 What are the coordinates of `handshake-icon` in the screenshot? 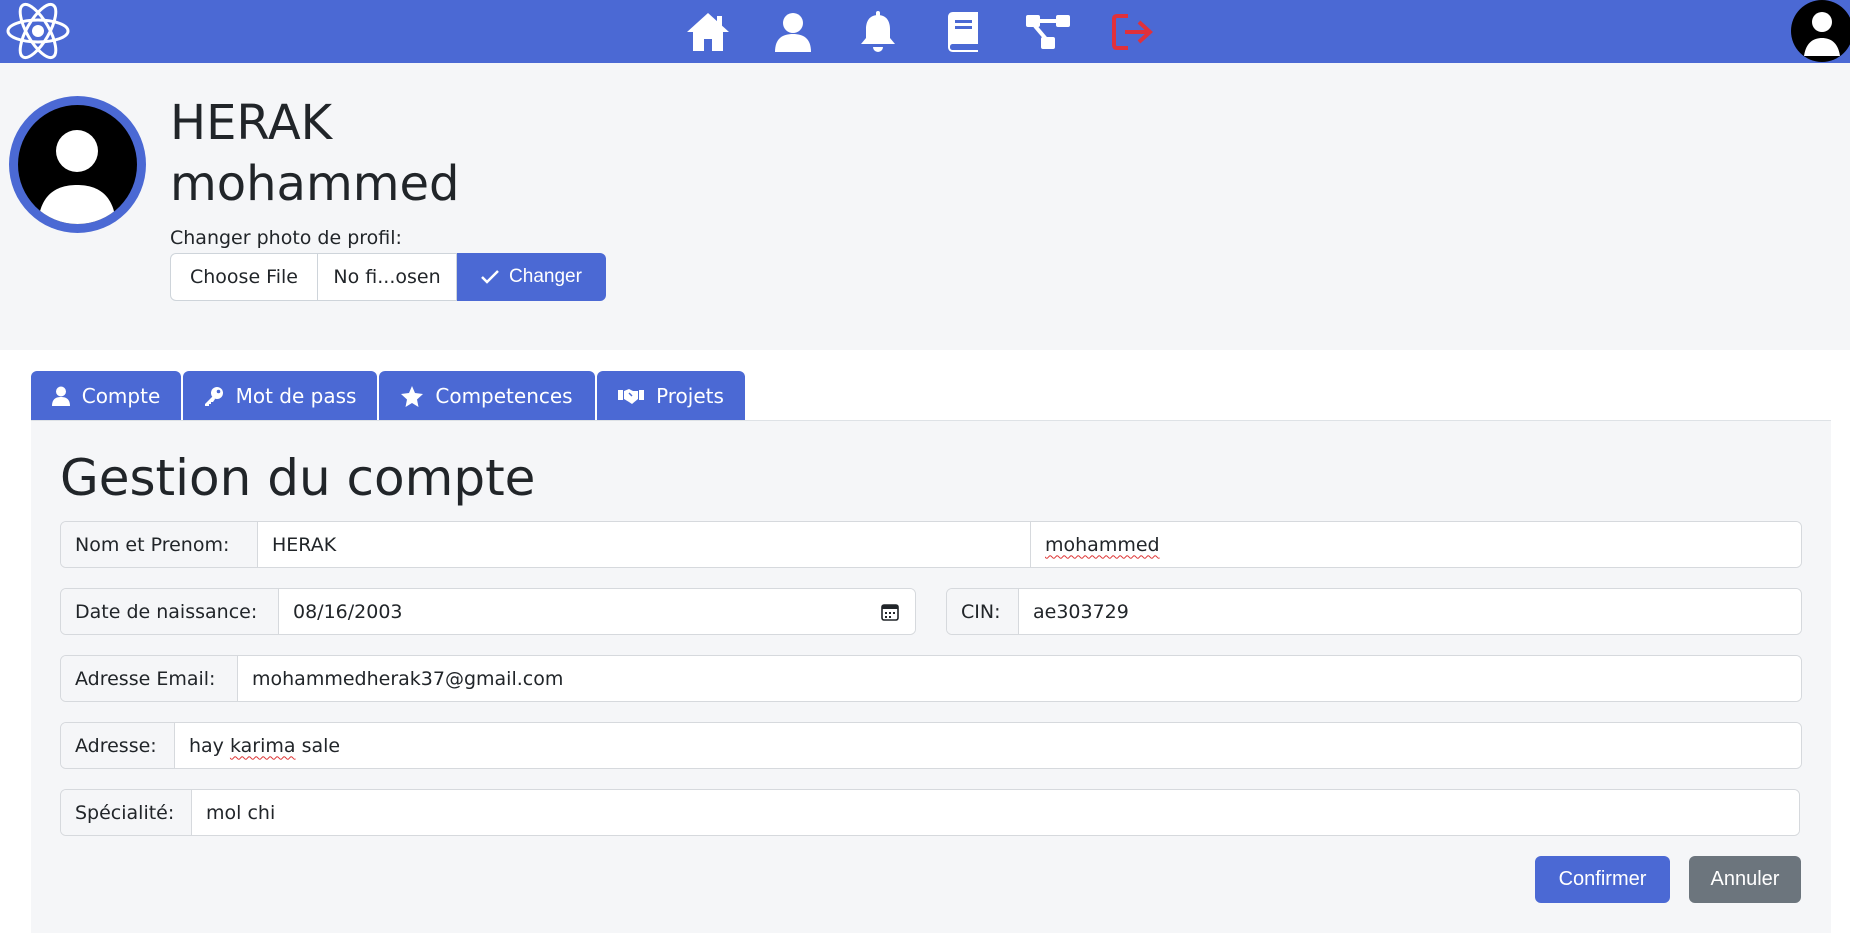 It's located at (631, 396).